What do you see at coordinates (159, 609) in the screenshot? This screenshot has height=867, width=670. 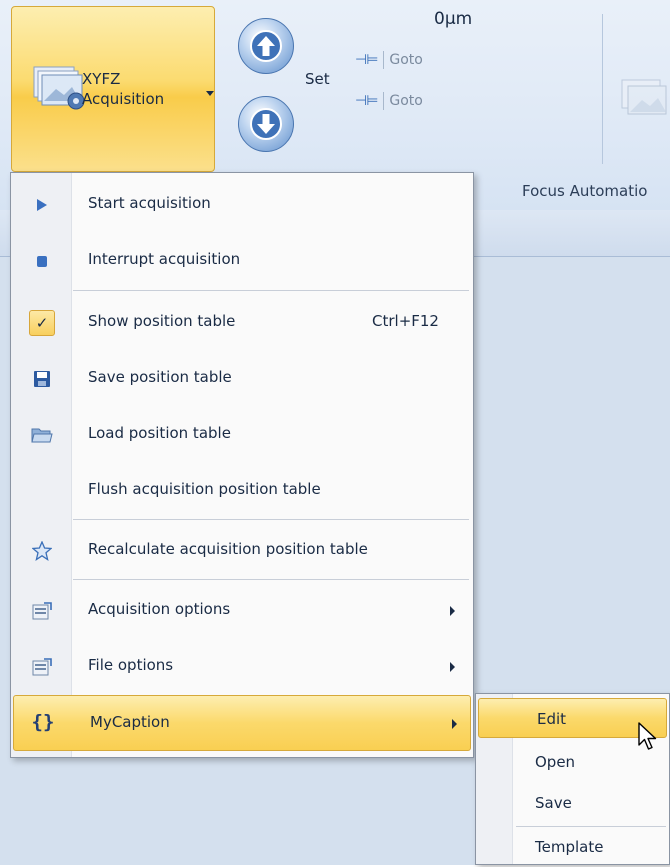 I see `menu-item-label: Acquisition options` at bounding box center [159, 609].